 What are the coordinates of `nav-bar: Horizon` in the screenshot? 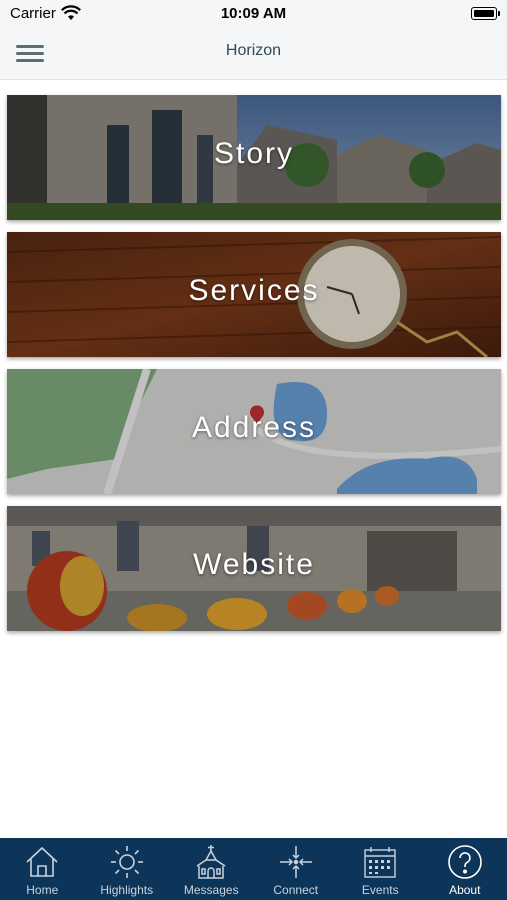 It's located at (253, 55).